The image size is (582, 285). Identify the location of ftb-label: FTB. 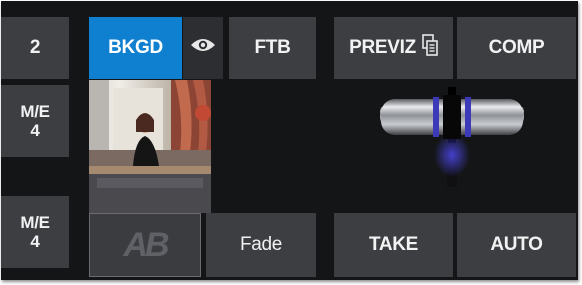
(272, 47).